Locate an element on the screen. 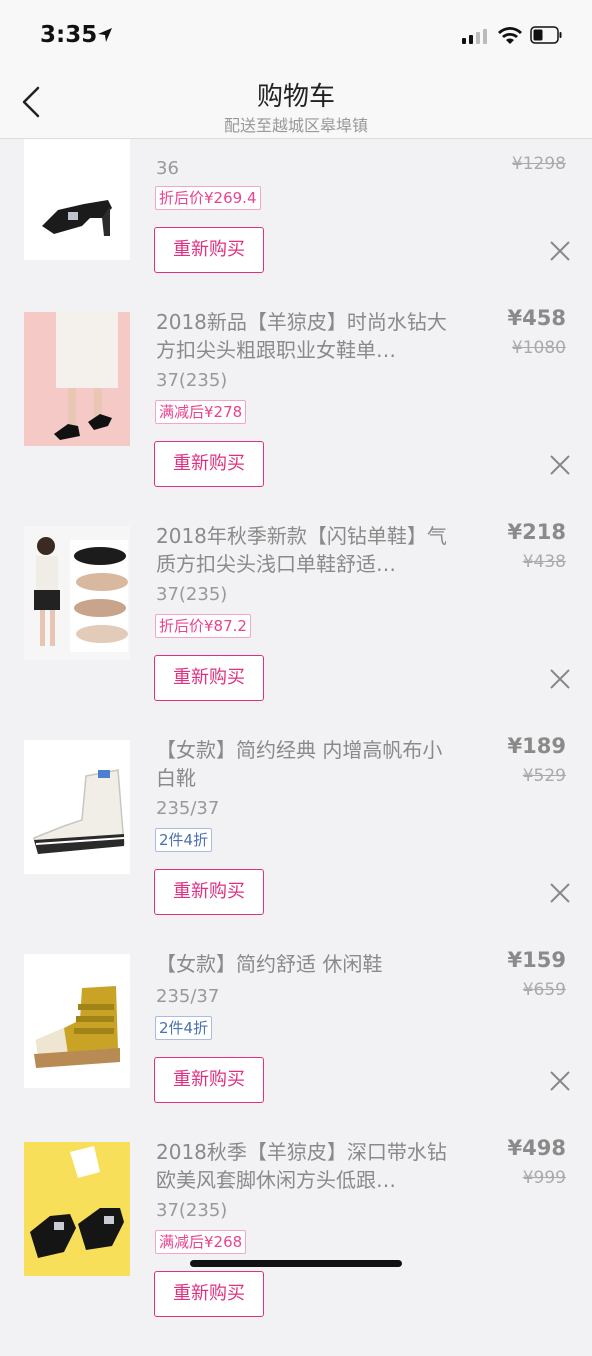 The height and width of the screenshot is (1356, 592). yellow-sneaker-image is located at coordinates (77, 1021).